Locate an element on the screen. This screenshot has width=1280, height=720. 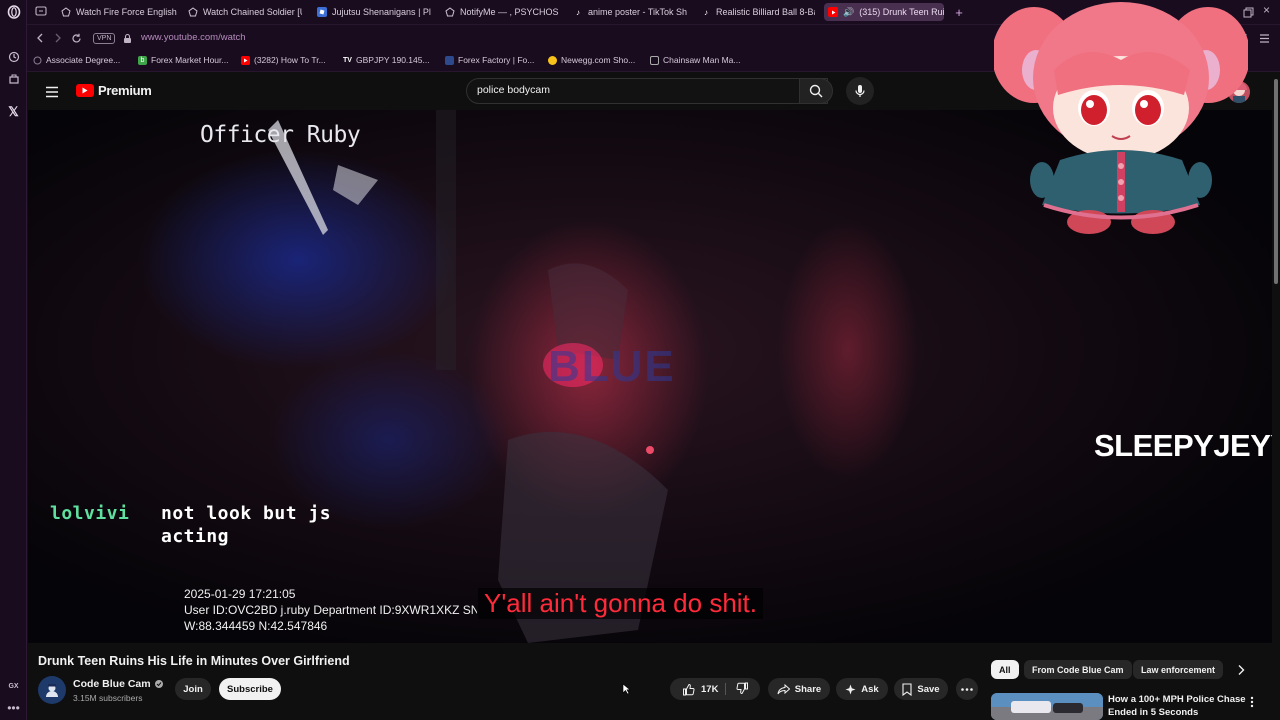
url-text: www.youtube.com/watch is located at coordinates (193, 37).